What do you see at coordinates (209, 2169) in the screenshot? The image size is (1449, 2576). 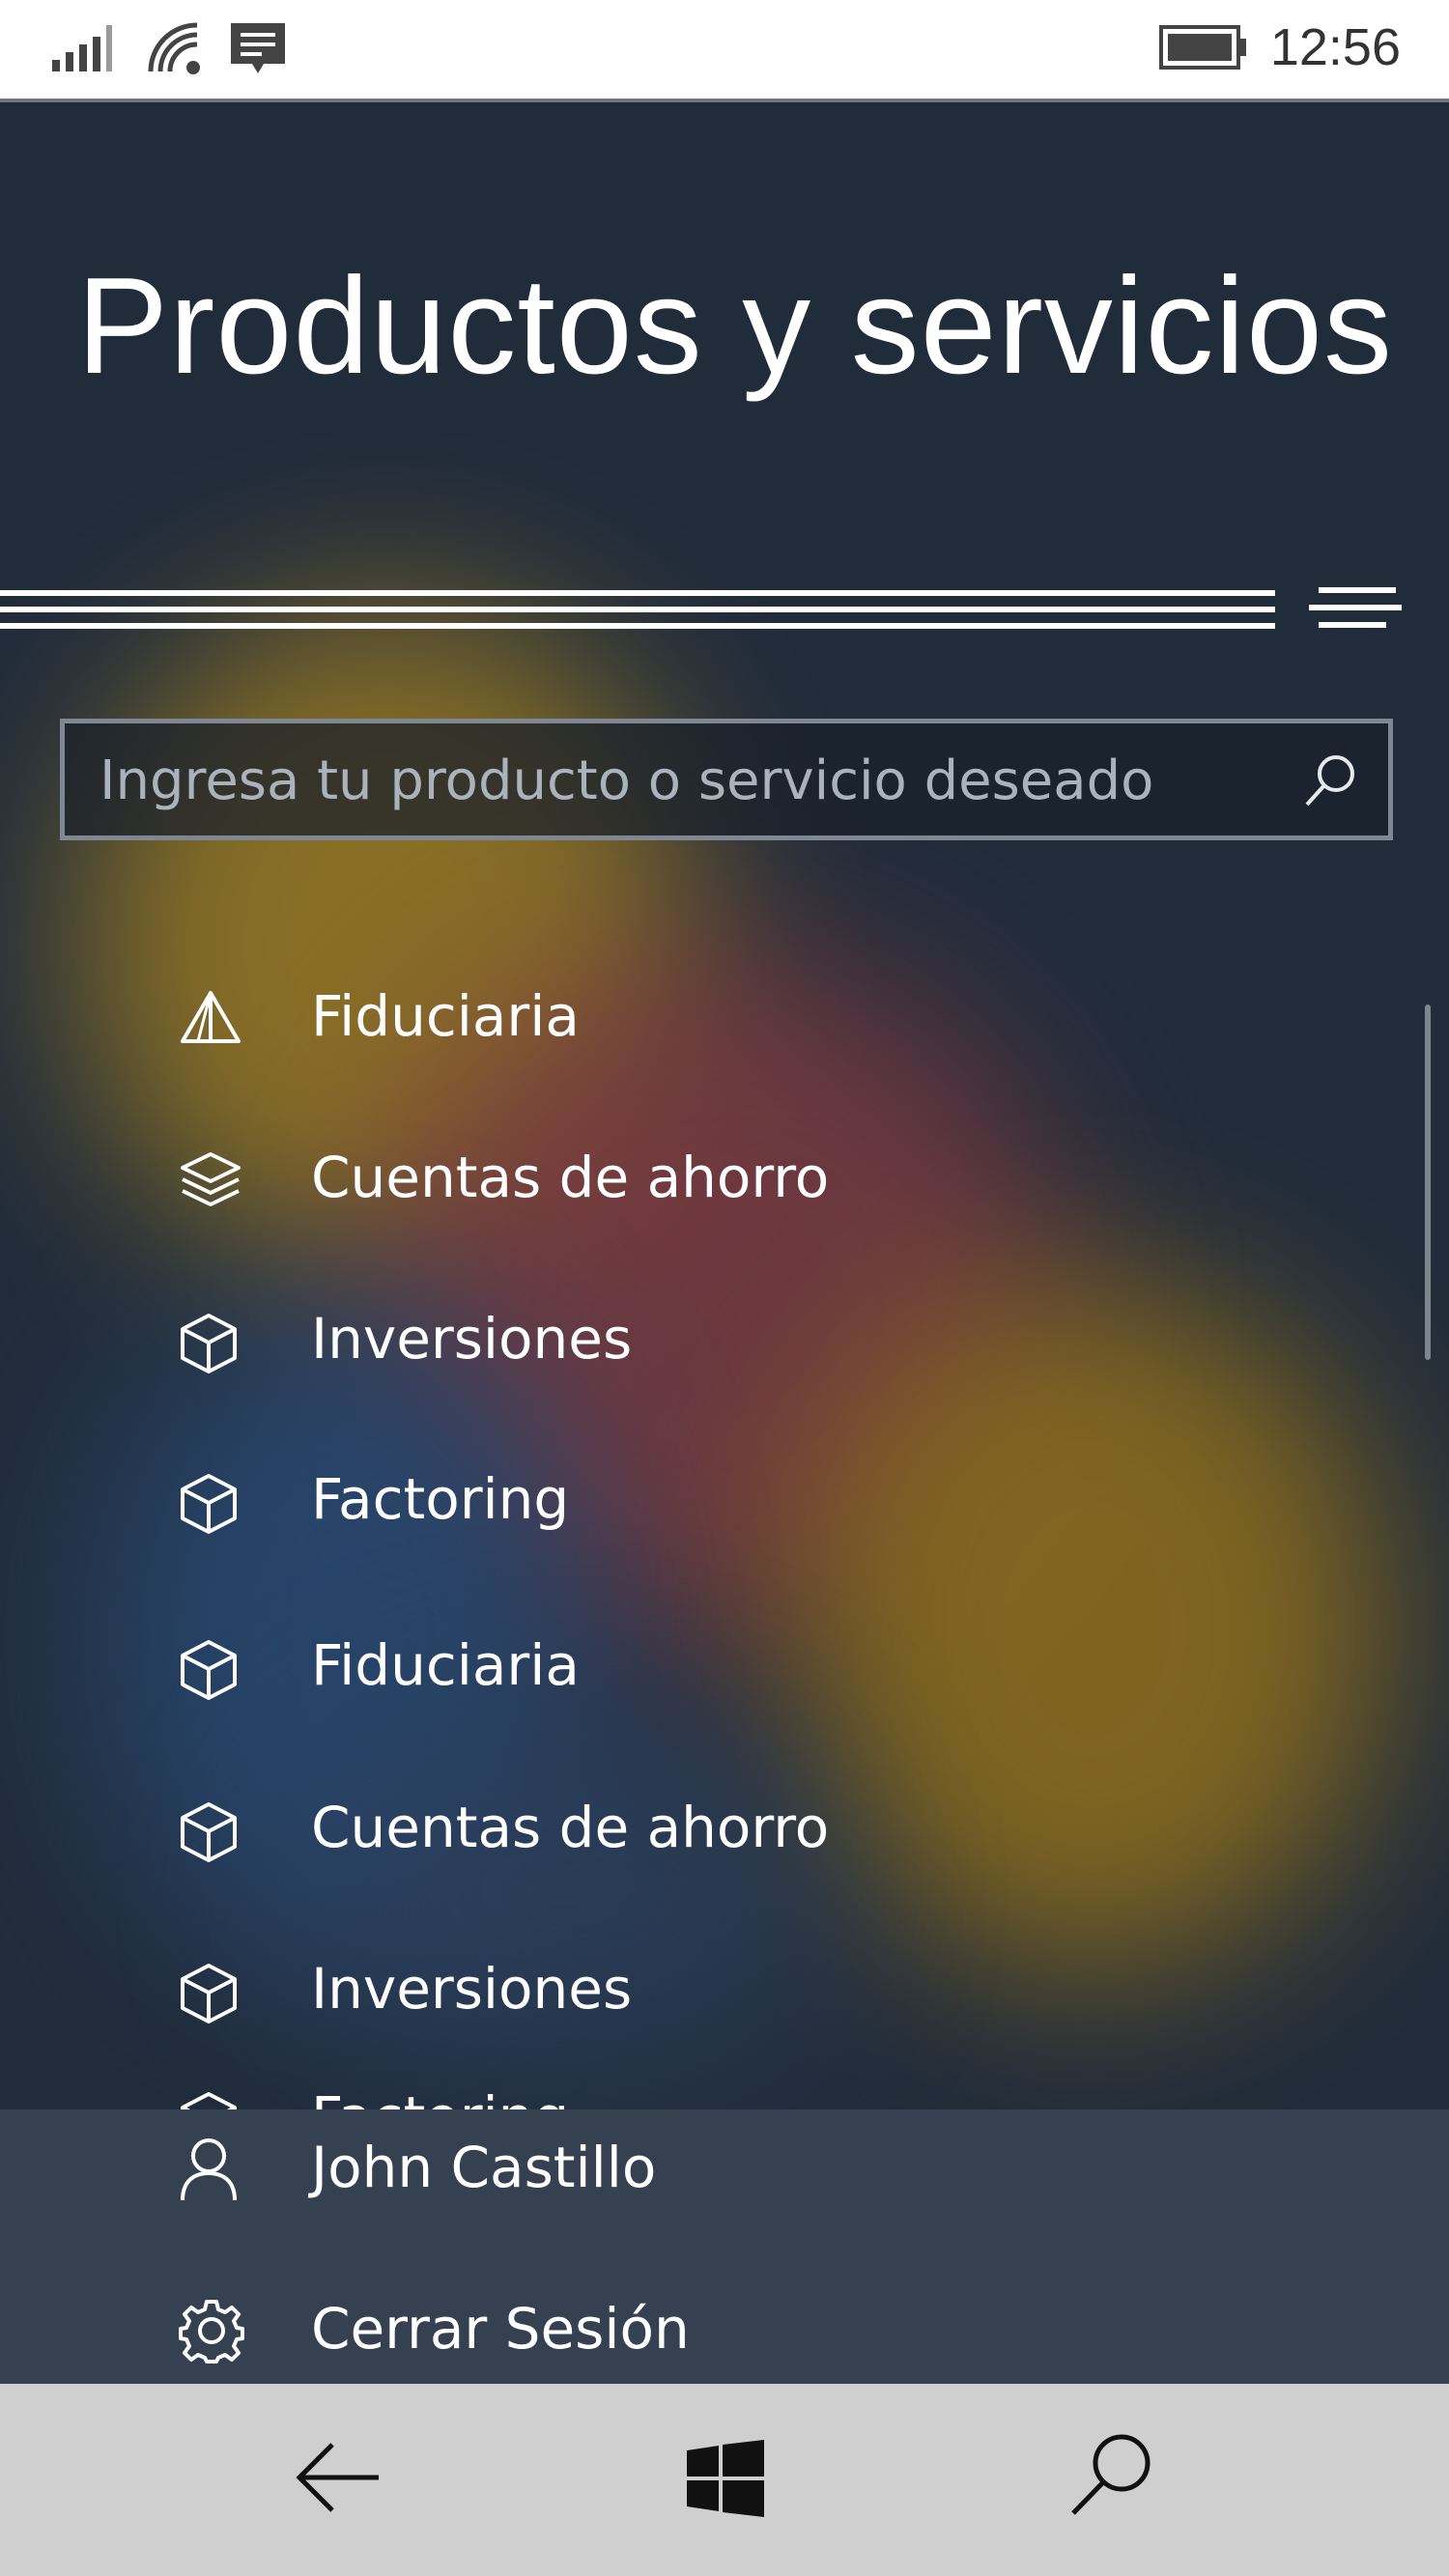 I see `user-icon` at bounding box center [209, 2169].